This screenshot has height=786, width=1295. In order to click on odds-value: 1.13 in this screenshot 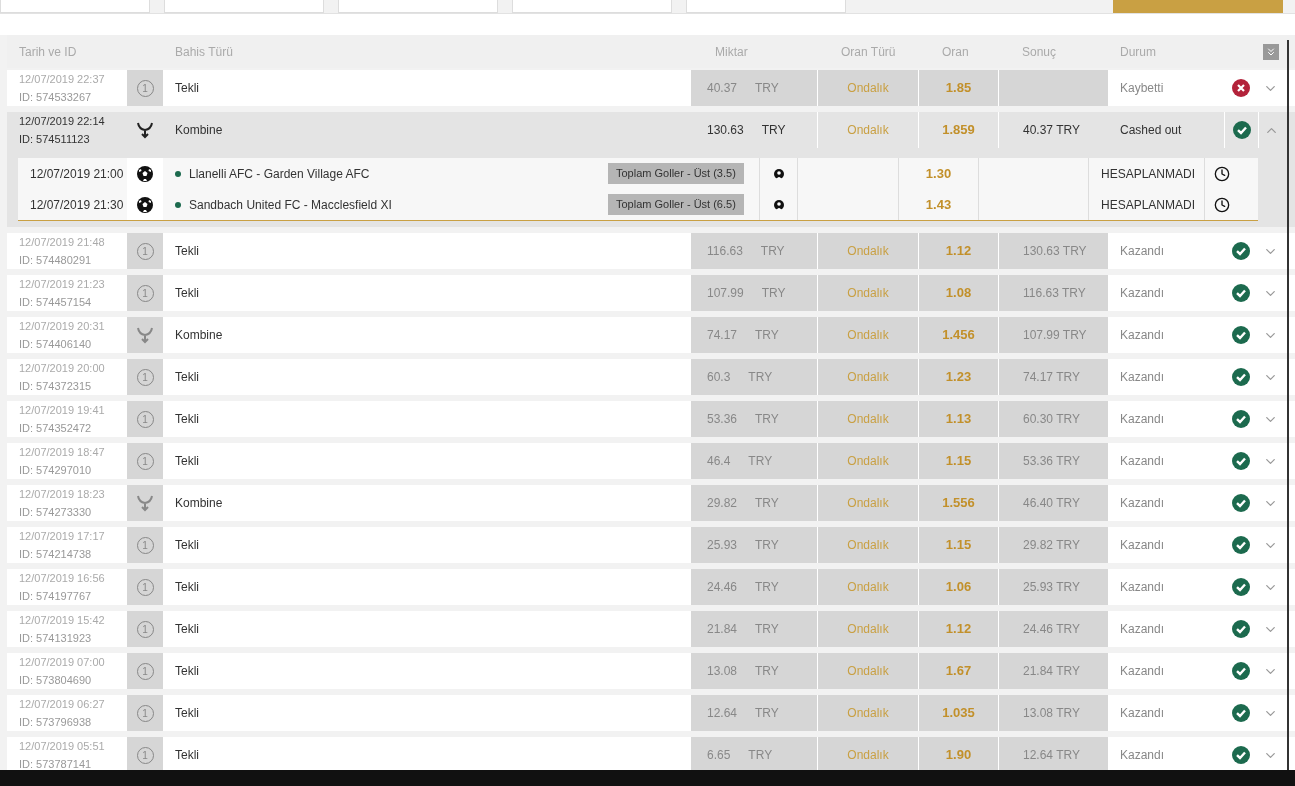, I will do `click(958, 419)`.